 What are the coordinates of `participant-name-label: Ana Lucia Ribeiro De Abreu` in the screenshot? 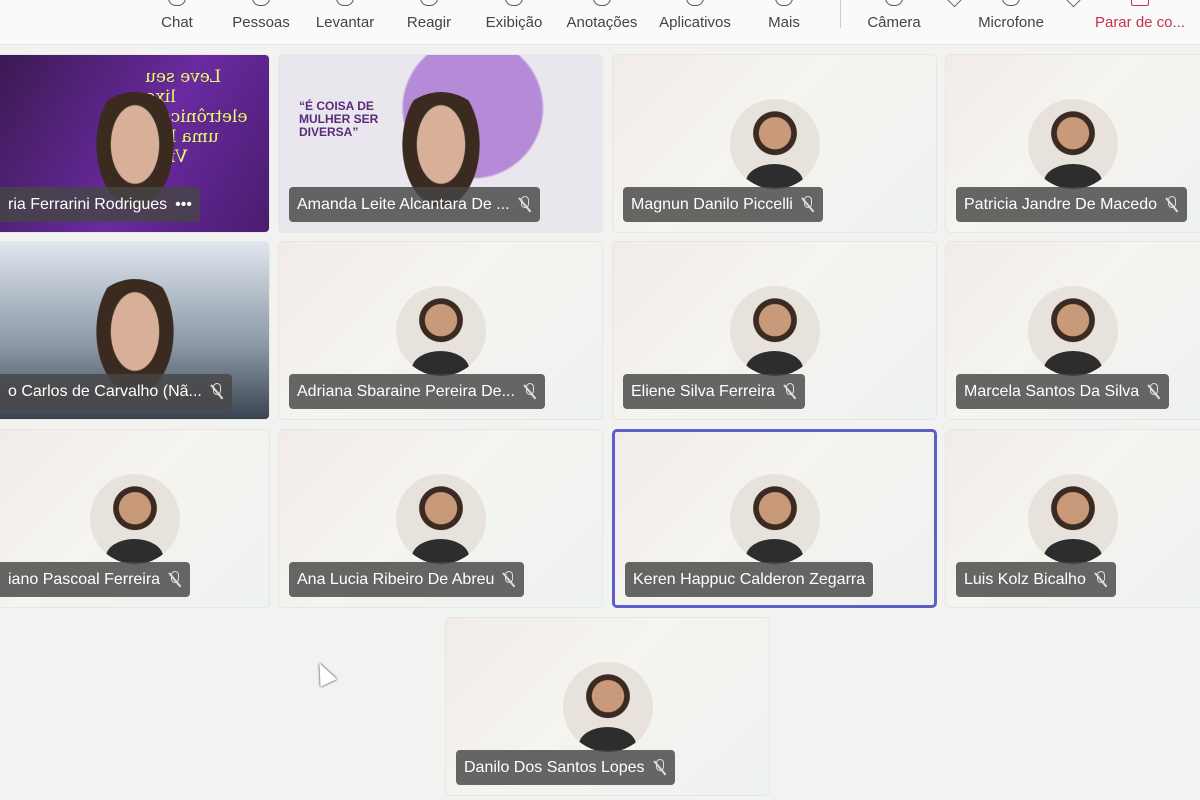 It's located at (407, 579).